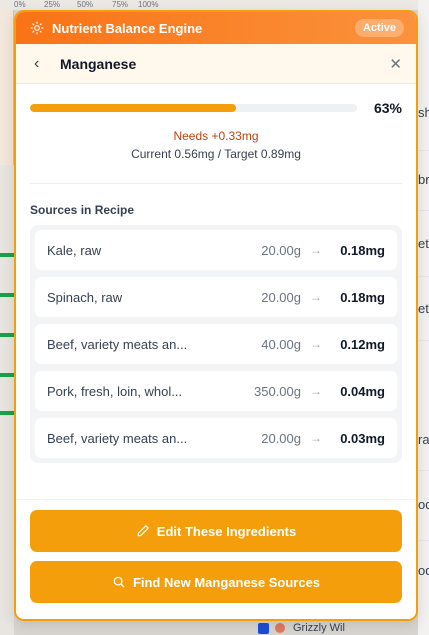 This screenshot has height=635, width=429. What do you see at coordinates (98, 63) in the screenshot?
I see `nutrient-title: Manganese` at bounding box center [98, 63].